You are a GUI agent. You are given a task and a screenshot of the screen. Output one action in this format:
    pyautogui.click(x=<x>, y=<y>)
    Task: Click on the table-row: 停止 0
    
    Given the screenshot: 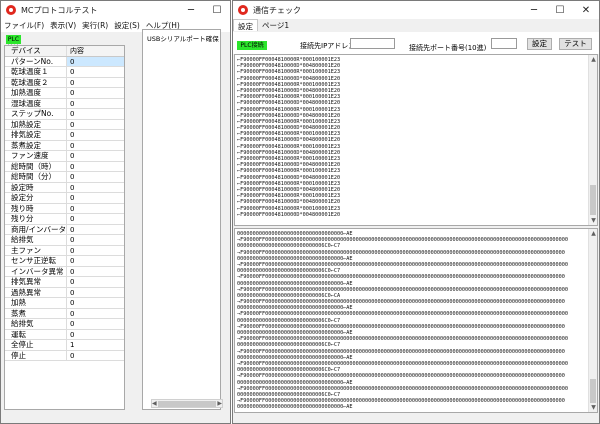 What is the action you would take?
    pyautogui.click(x=64, y=355)
    